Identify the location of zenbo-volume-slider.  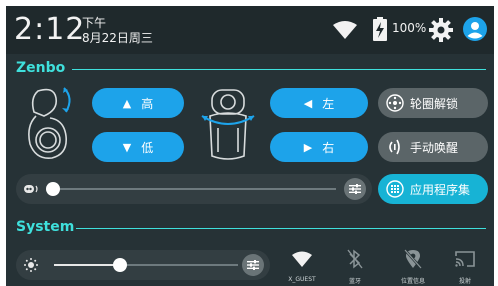
(194, 189).